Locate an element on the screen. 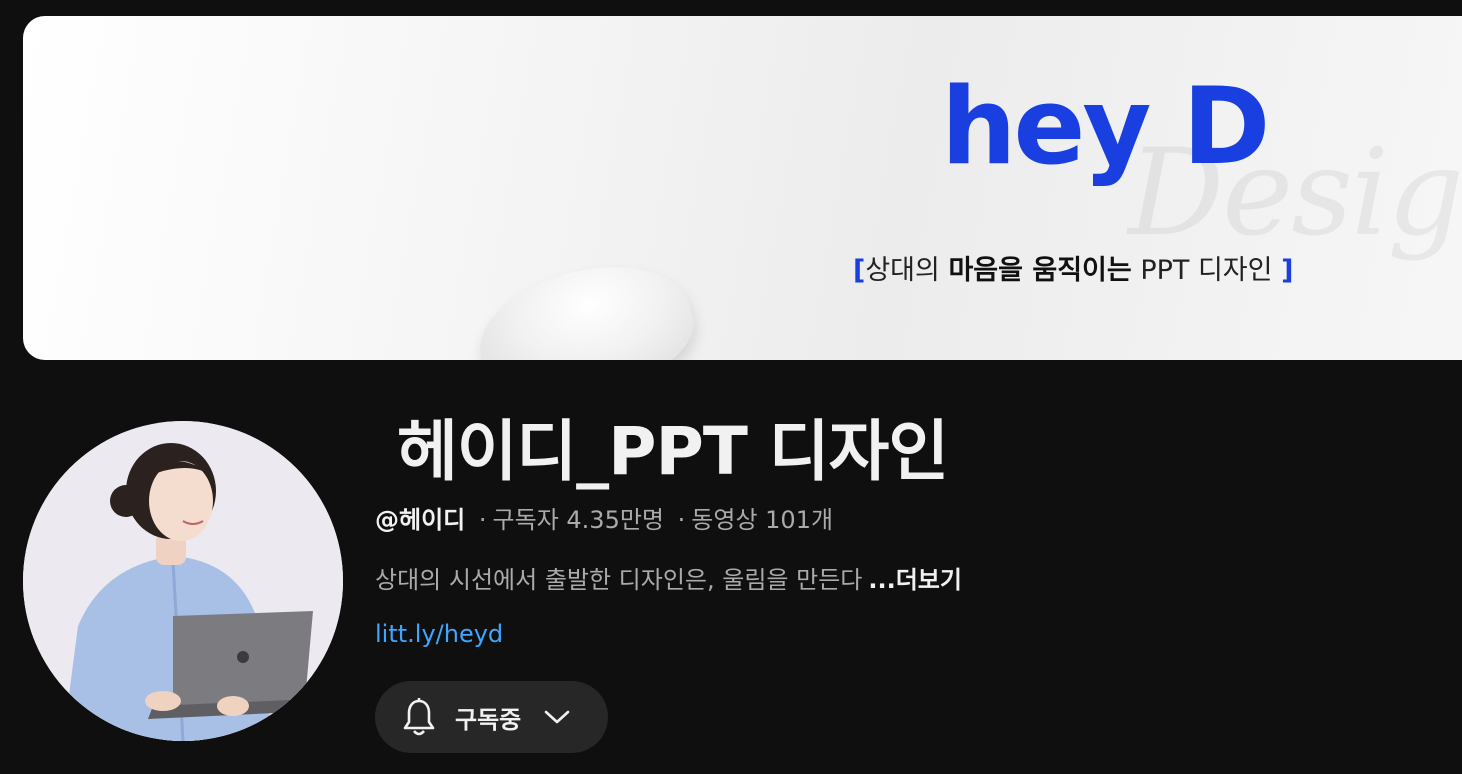 The height and width of the screenshot is (774, 1462). description-text: 상대의 시선에서 출발한 디자인은, 울림을 만든다 is located at coordinates (619, 580).